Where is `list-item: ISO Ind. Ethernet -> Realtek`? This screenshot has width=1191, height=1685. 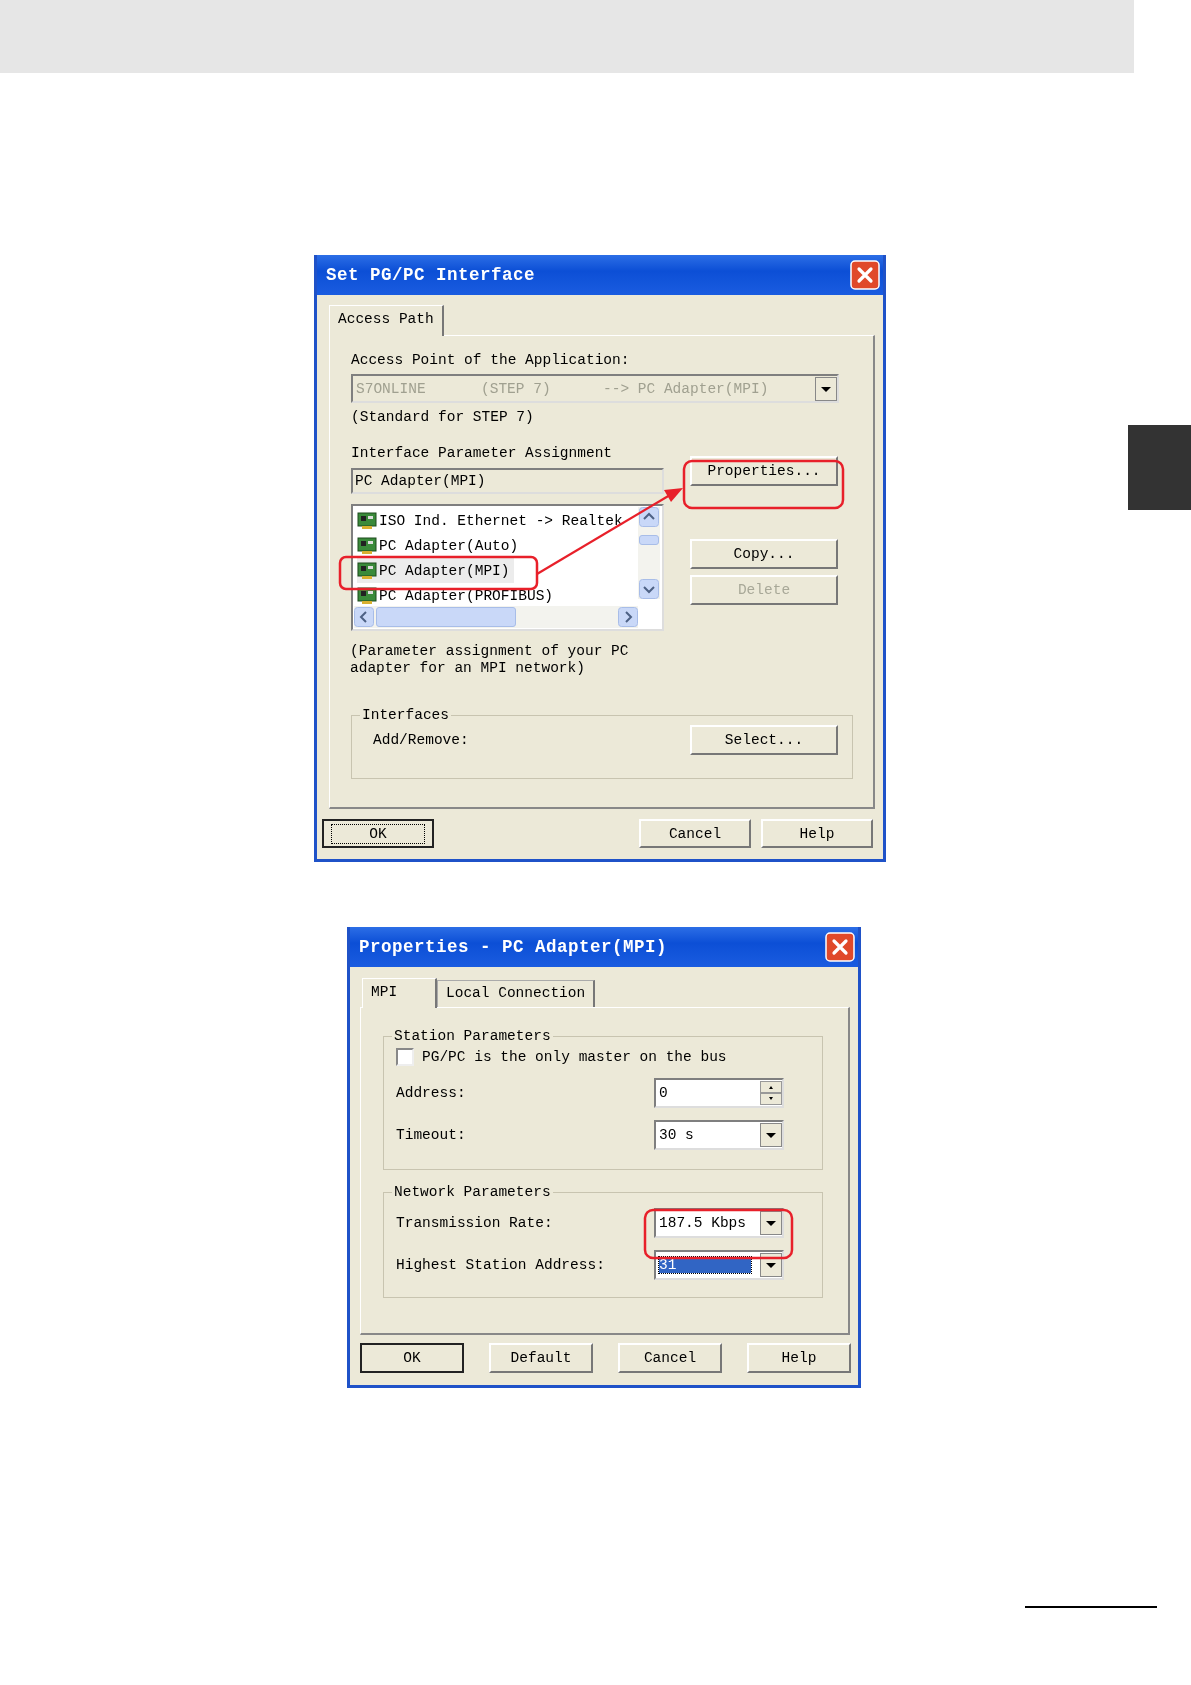 list-item: ISO Ind. Ethernet -> Realtek is located at coordinates (492, 520).